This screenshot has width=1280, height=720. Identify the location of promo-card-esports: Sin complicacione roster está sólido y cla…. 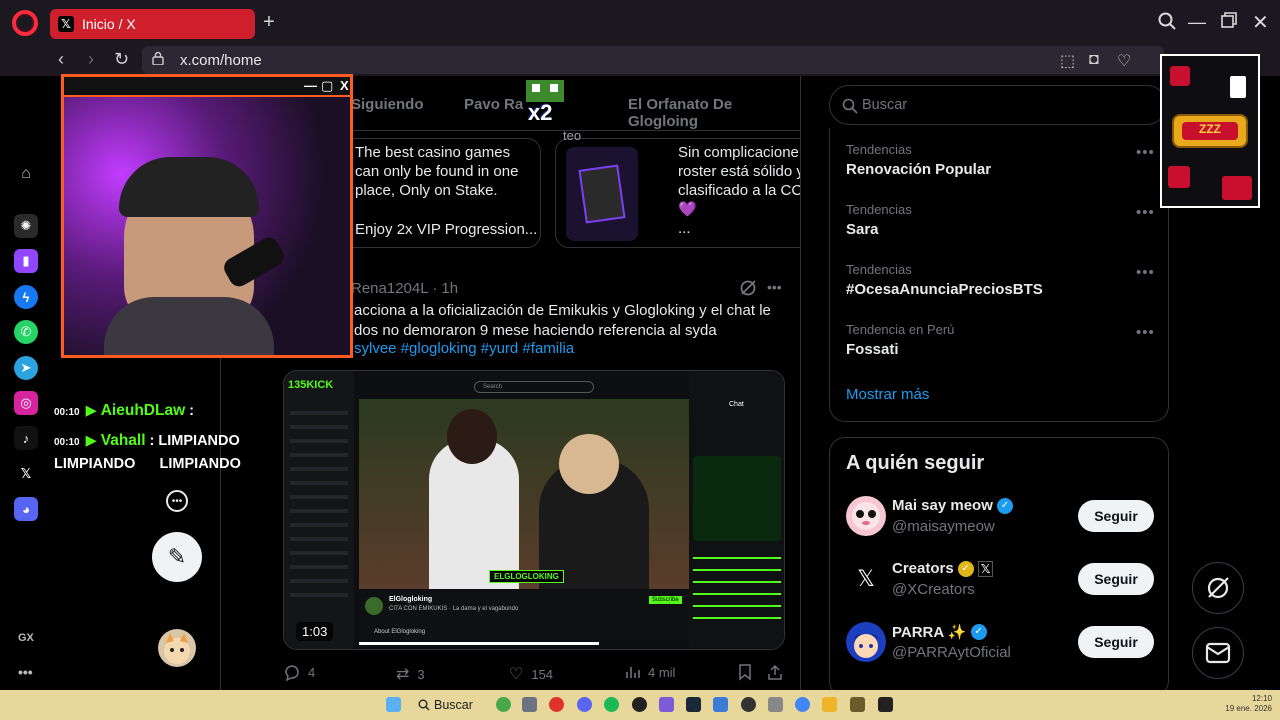
(678, 193).